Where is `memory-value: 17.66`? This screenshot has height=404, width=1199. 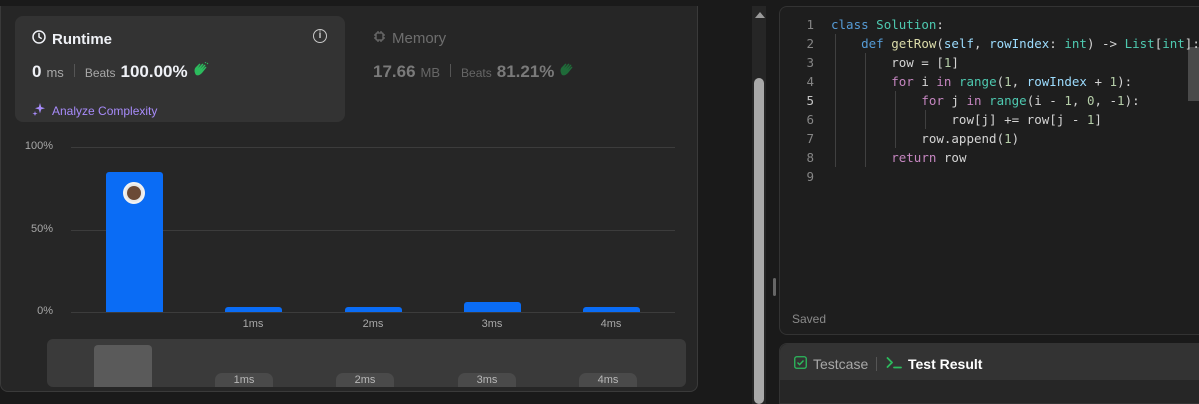
memory-value: 17.66 is located at coordinates (394, 71).